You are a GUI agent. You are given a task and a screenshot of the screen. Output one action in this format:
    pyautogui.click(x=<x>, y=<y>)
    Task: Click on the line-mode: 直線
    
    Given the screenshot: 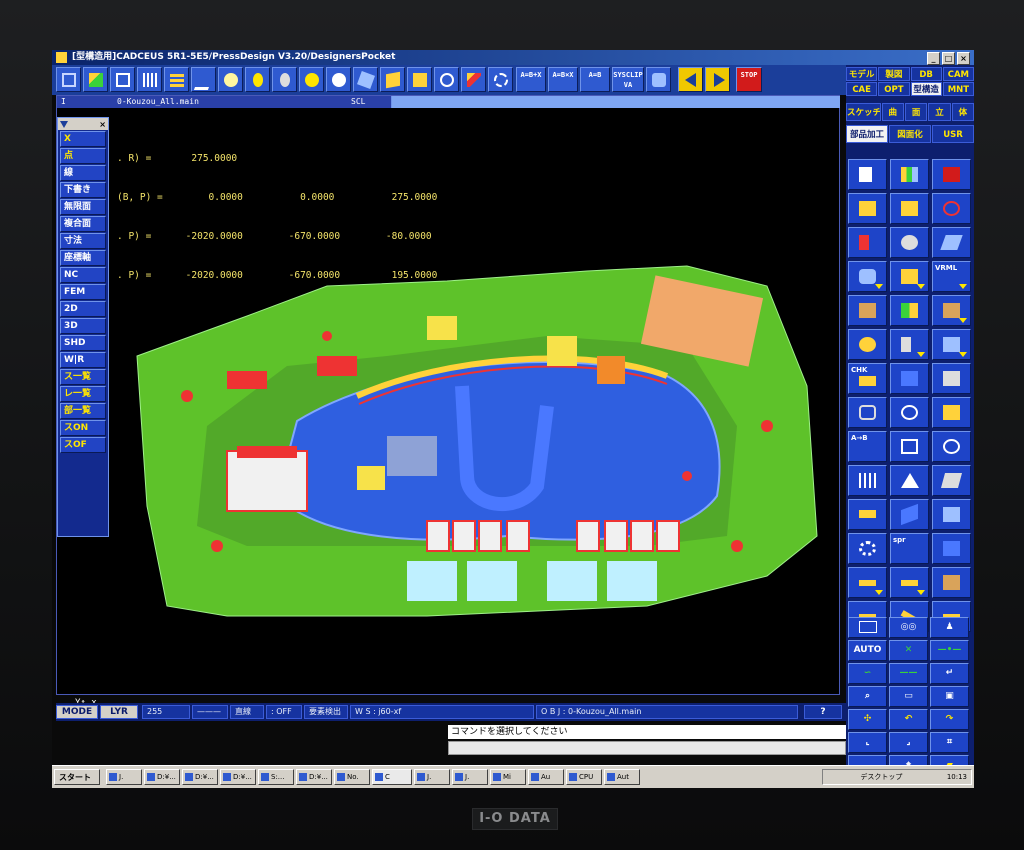 What is the action you would take?
    pyautogui.click(x=247, y=712)
    